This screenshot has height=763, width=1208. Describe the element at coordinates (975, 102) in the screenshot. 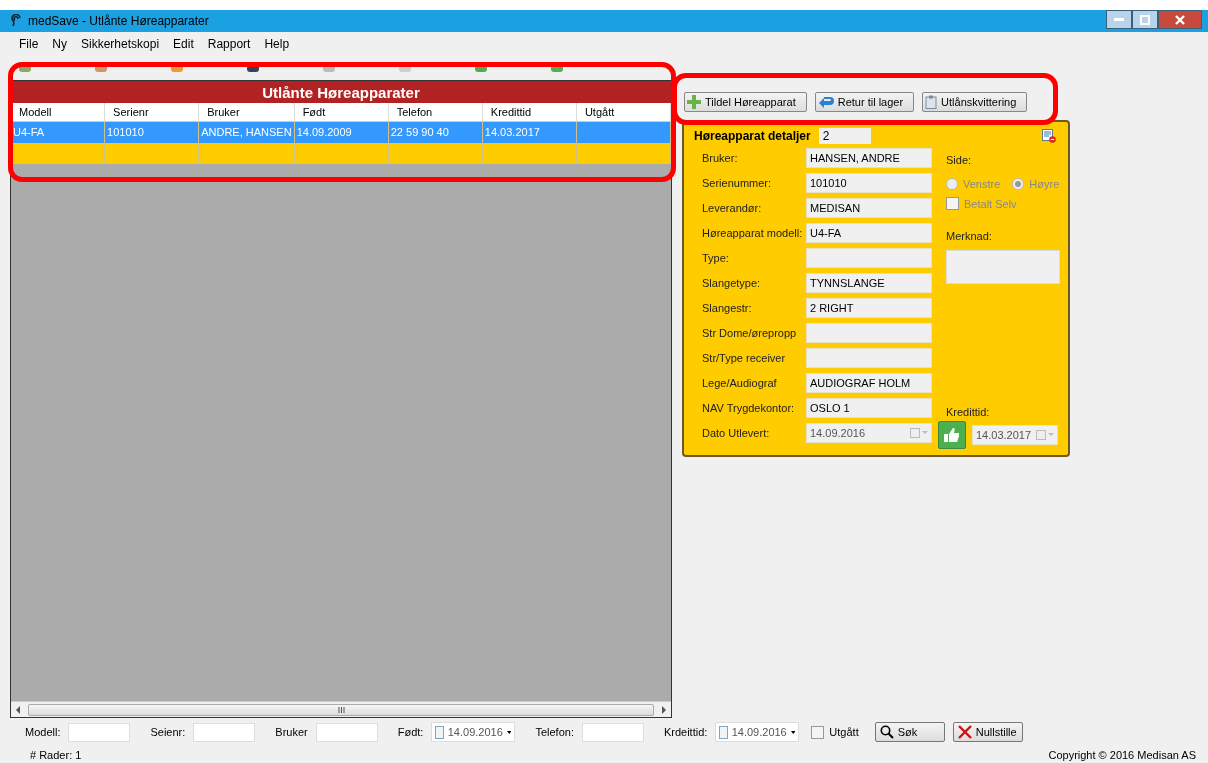

I see `action-button: Utlånskvittering` at that location.